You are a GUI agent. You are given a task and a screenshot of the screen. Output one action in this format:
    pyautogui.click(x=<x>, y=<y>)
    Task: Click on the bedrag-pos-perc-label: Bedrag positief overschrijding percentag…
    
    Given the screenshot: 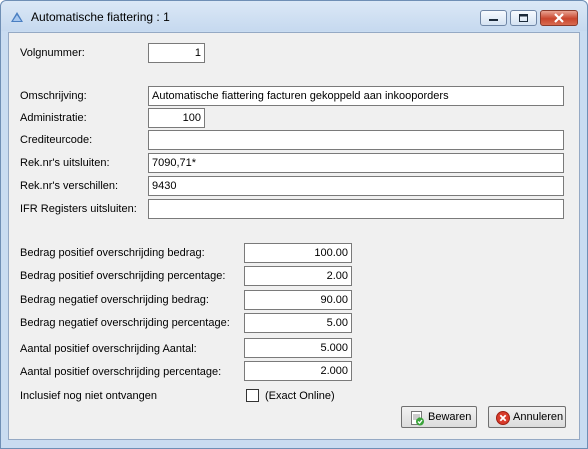 What is the action you would take?
    pyautogui.click(x=123, y=276)
    